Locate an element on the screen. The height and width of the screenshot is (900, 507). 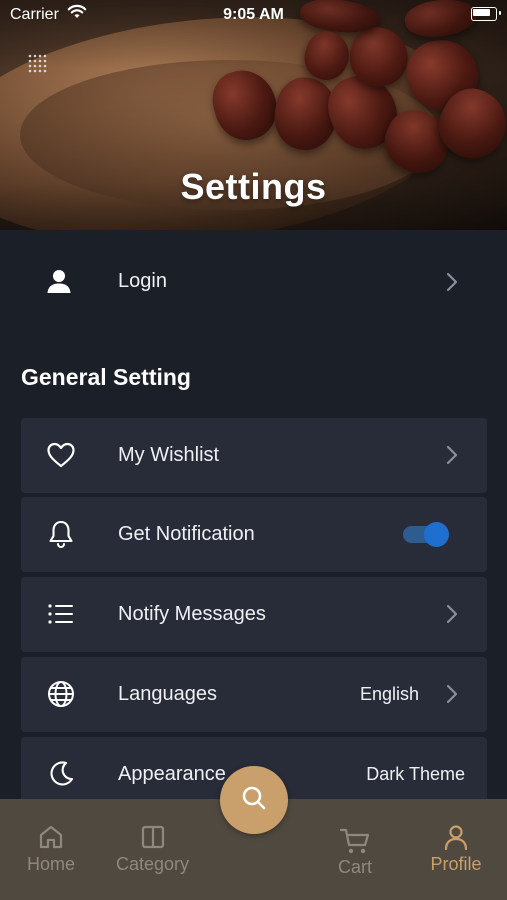
section-title-general-setting: General Setting is located at coordinates (106, 377).